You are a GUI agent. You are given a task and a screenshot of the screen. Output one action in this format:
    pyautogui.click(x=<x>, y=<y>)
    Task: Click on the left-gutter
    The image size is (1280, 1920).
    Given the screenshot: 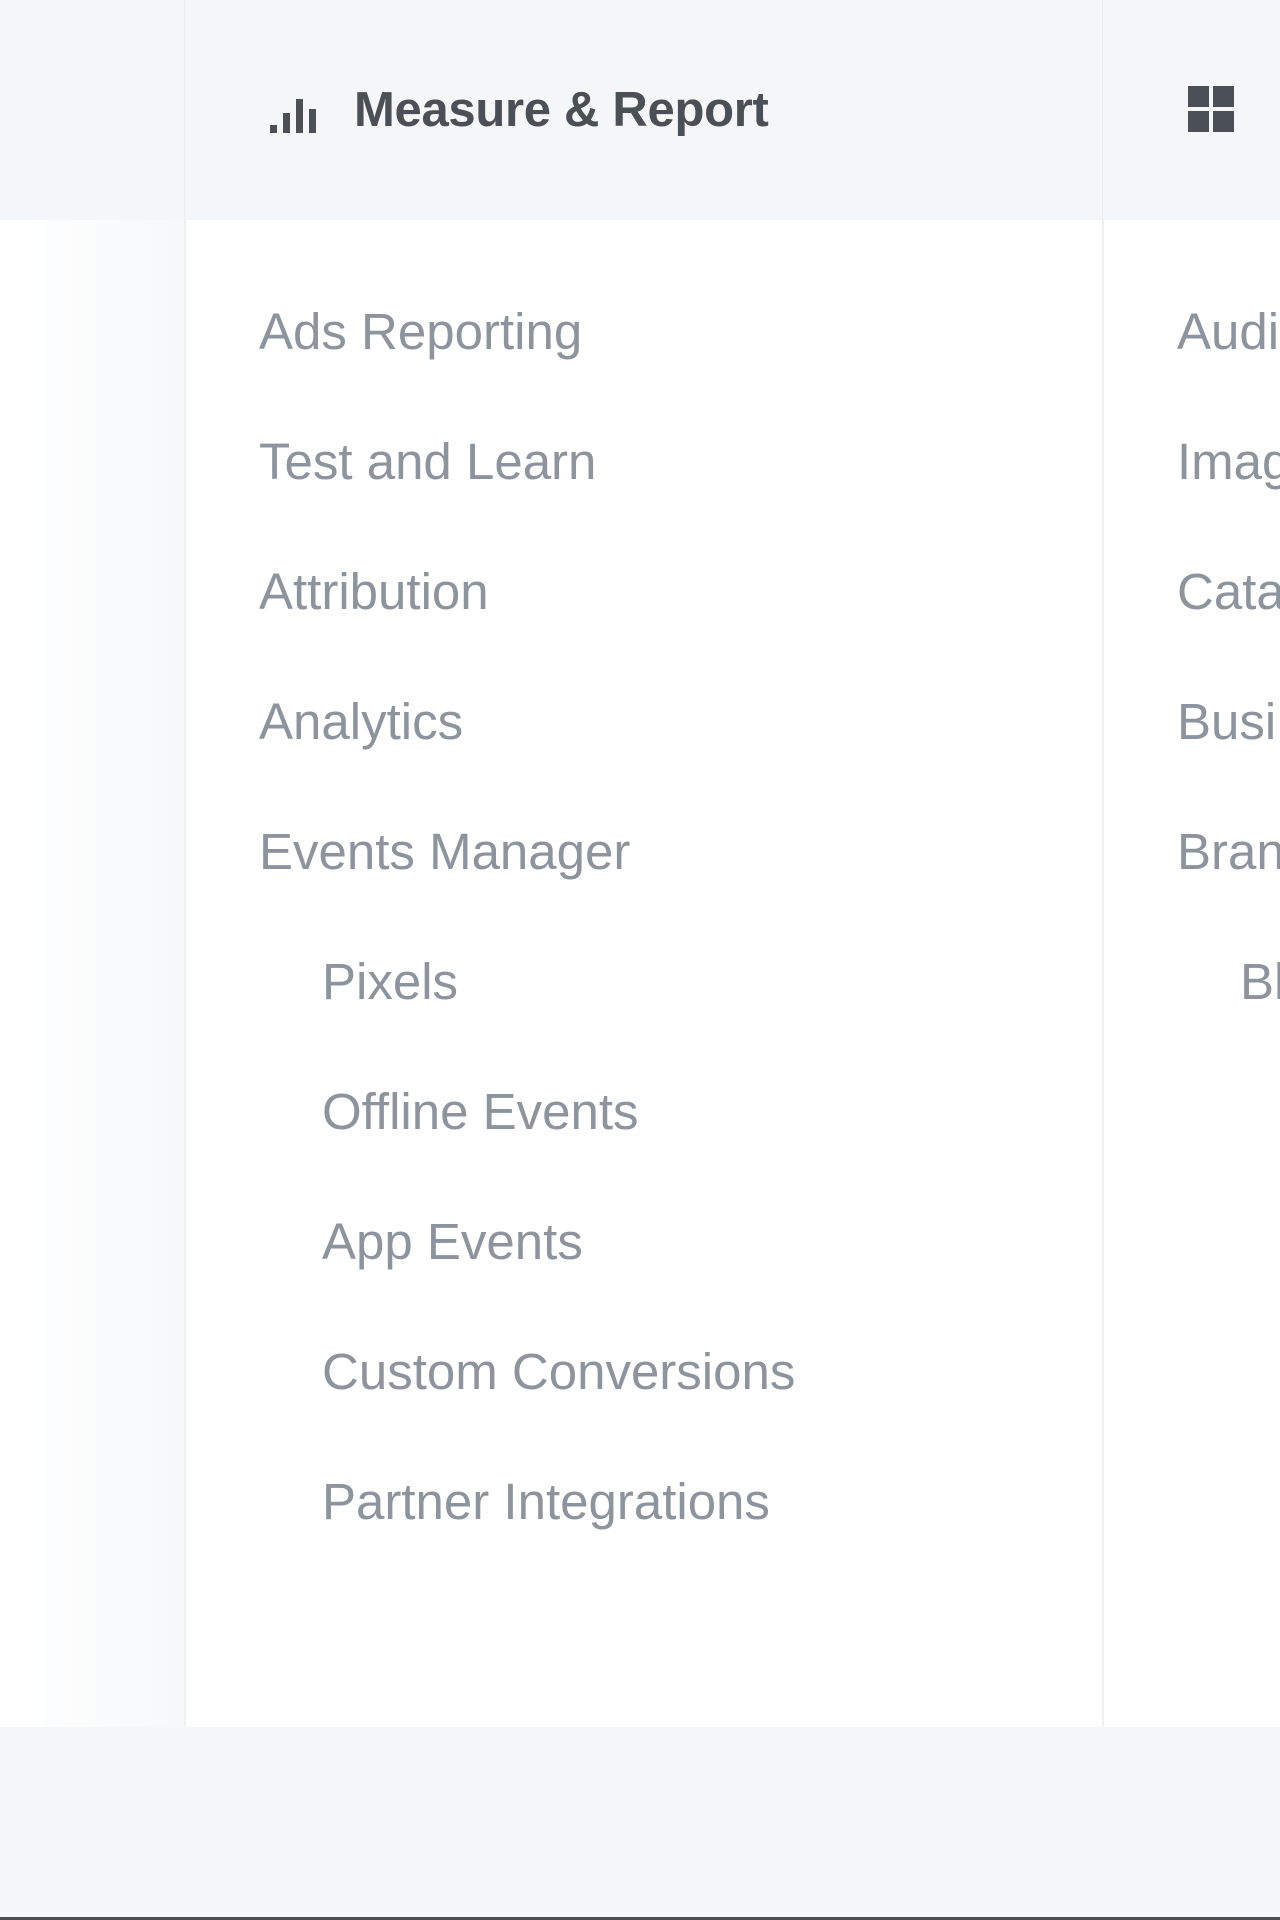 What is the action you would take?
    pyautogui.click(x=92, y=973)
    